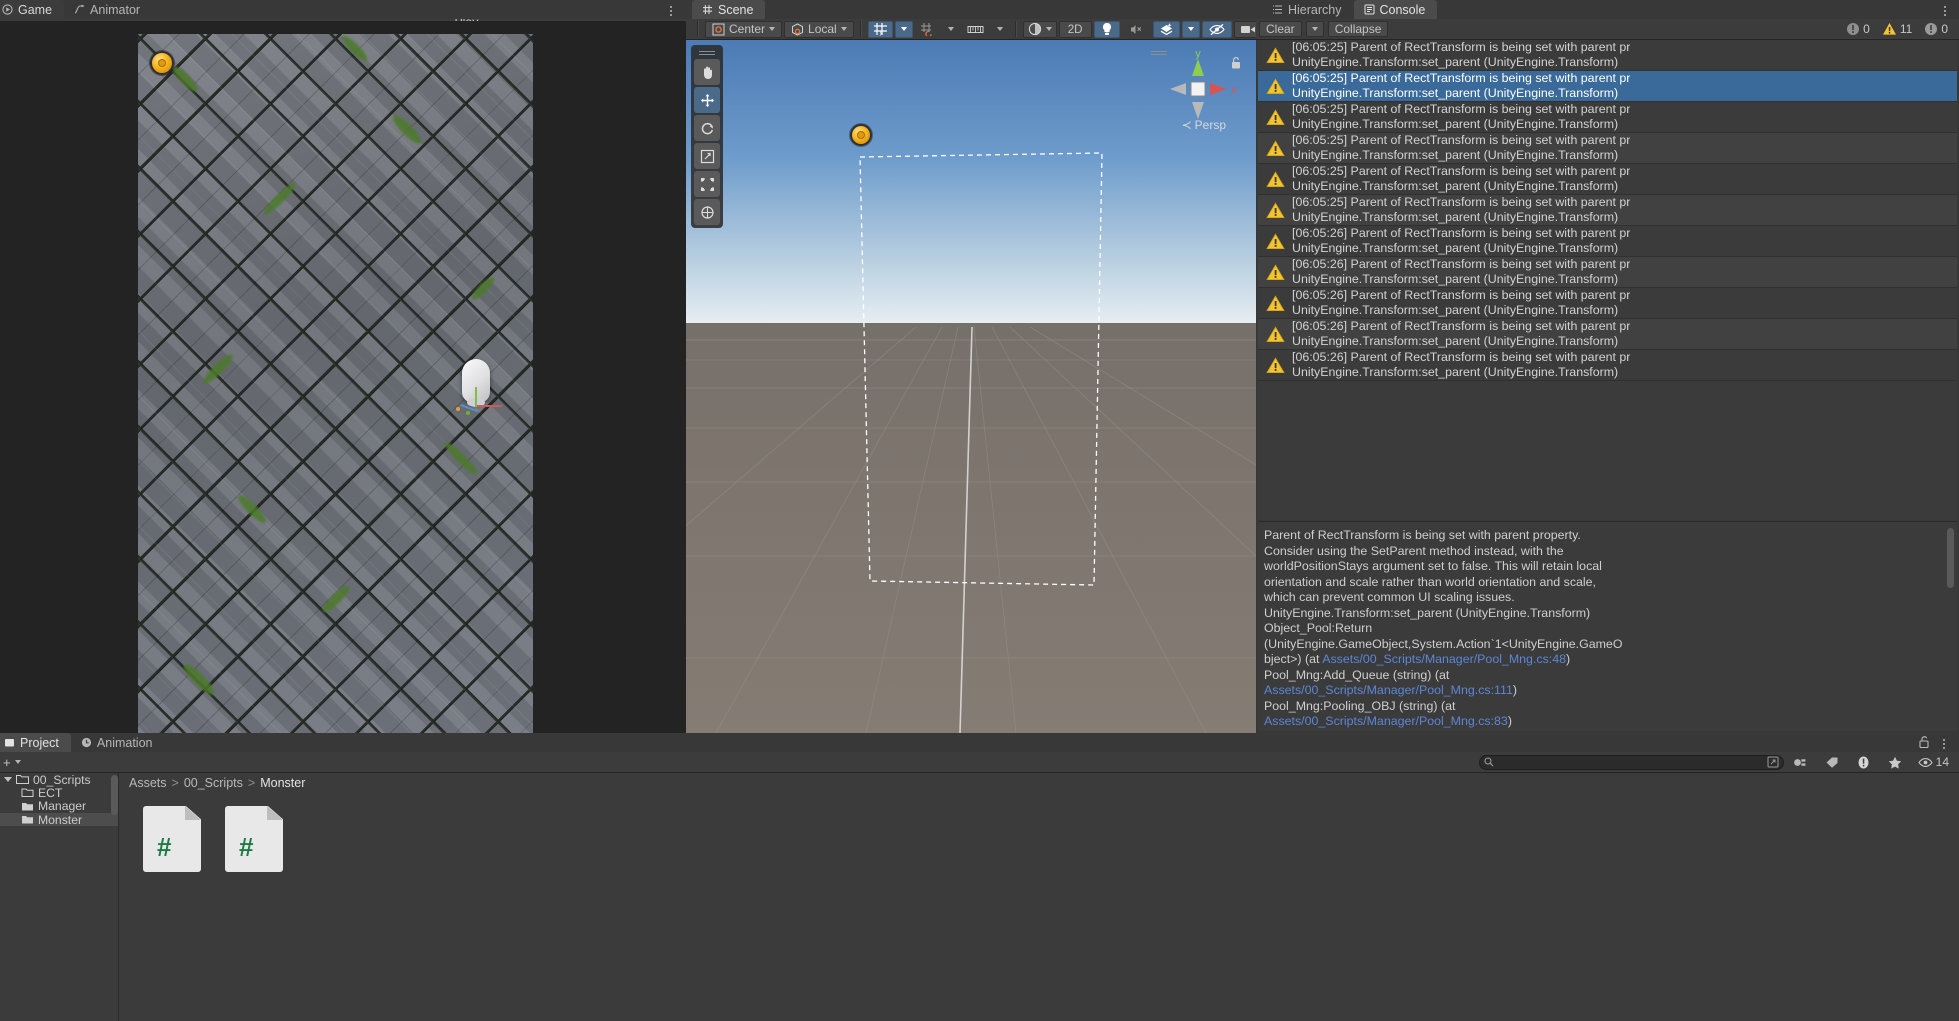 This screenshot has height=1021, width=1959. What do you see at coordinates (1924, 742) in the screenshot?
I see `lock-open-icon` at bounding box center [1924, 742].